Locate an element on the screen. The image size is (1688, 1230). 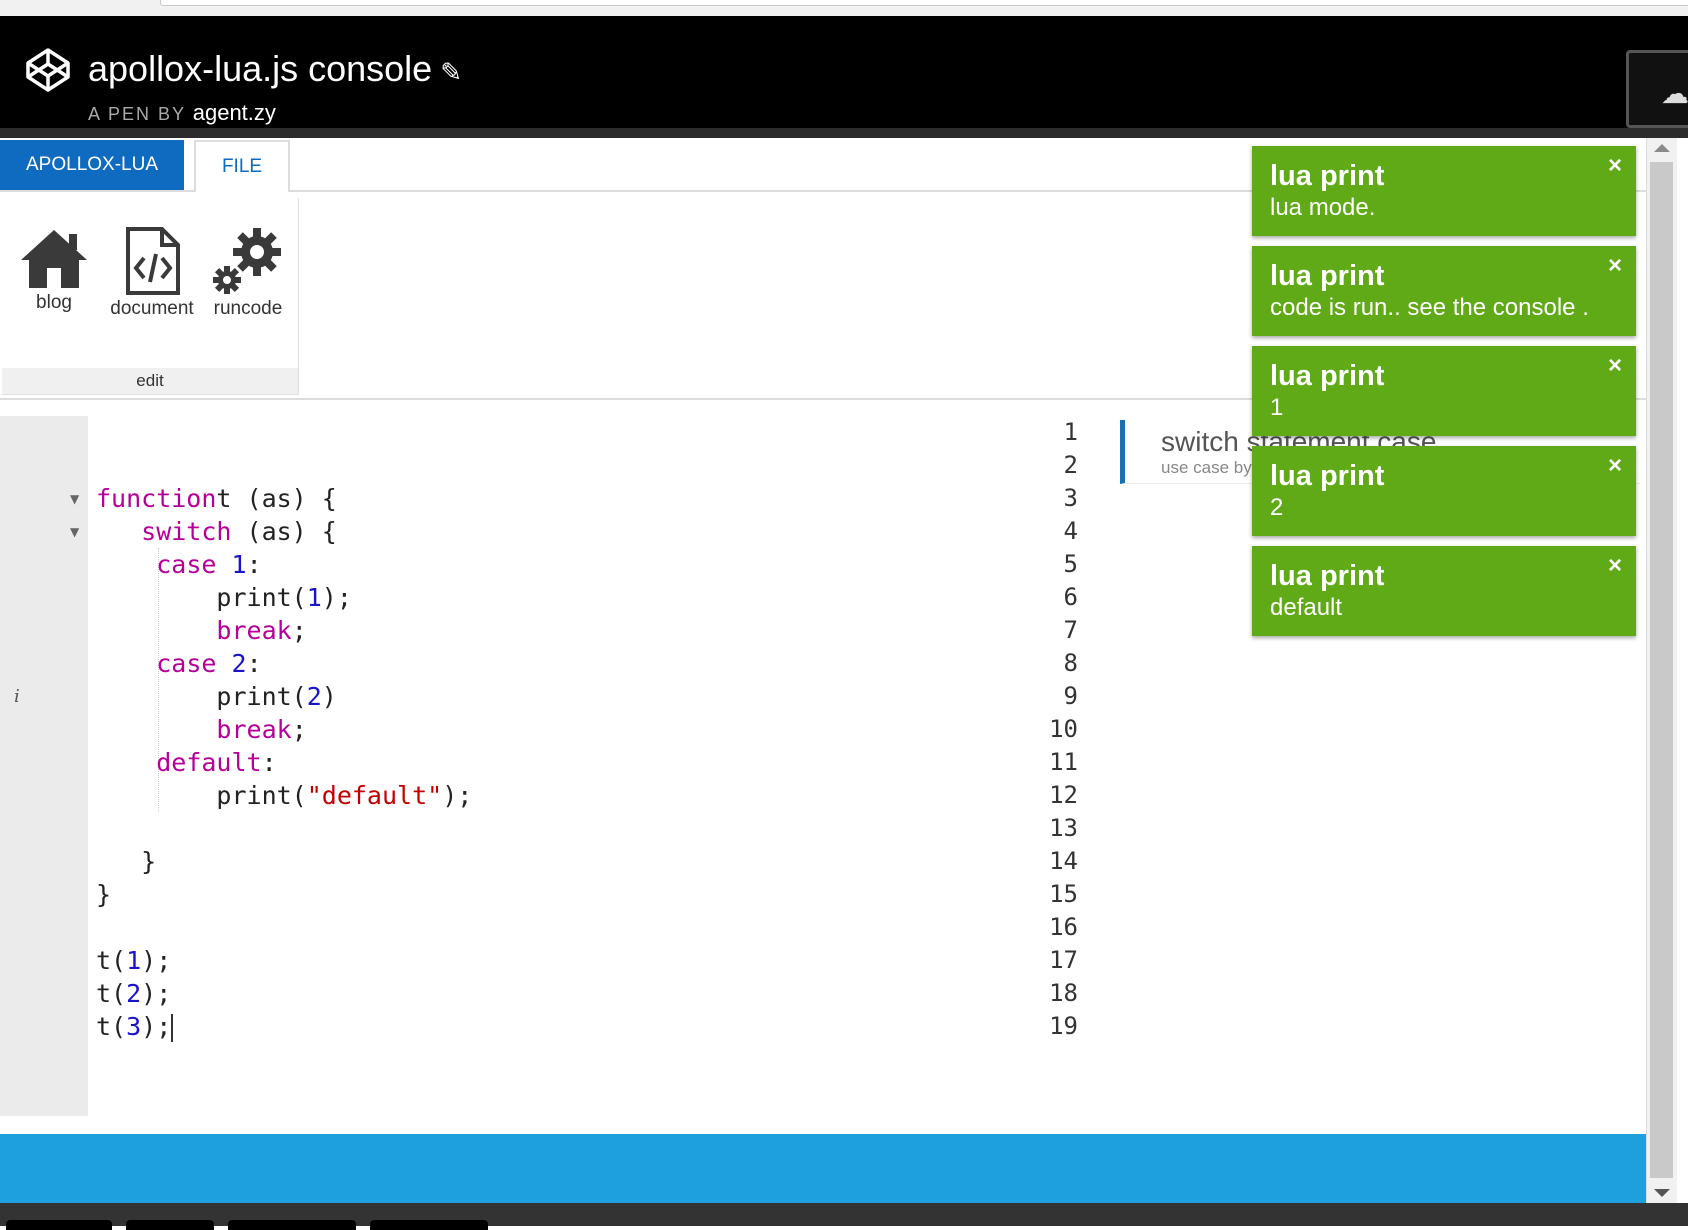
toast-message: lua mode. is located at coordinates (1323, 207).